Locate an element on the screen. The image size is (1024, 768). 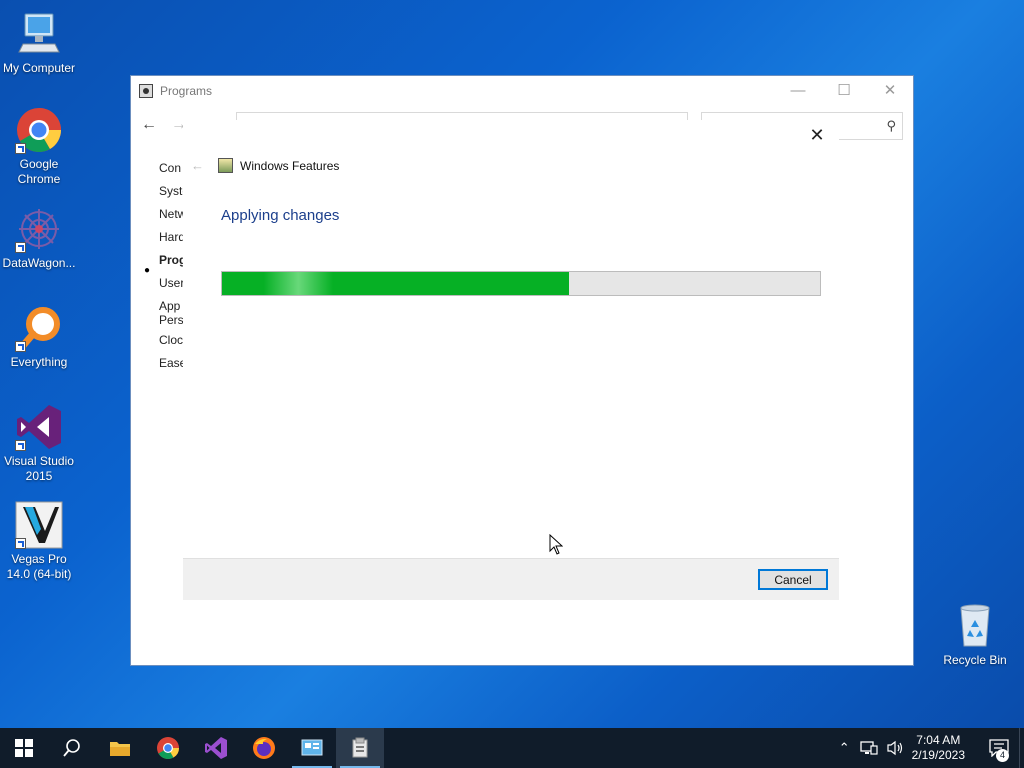
sidebar-item: Clock is located at coordinates (171, 344).